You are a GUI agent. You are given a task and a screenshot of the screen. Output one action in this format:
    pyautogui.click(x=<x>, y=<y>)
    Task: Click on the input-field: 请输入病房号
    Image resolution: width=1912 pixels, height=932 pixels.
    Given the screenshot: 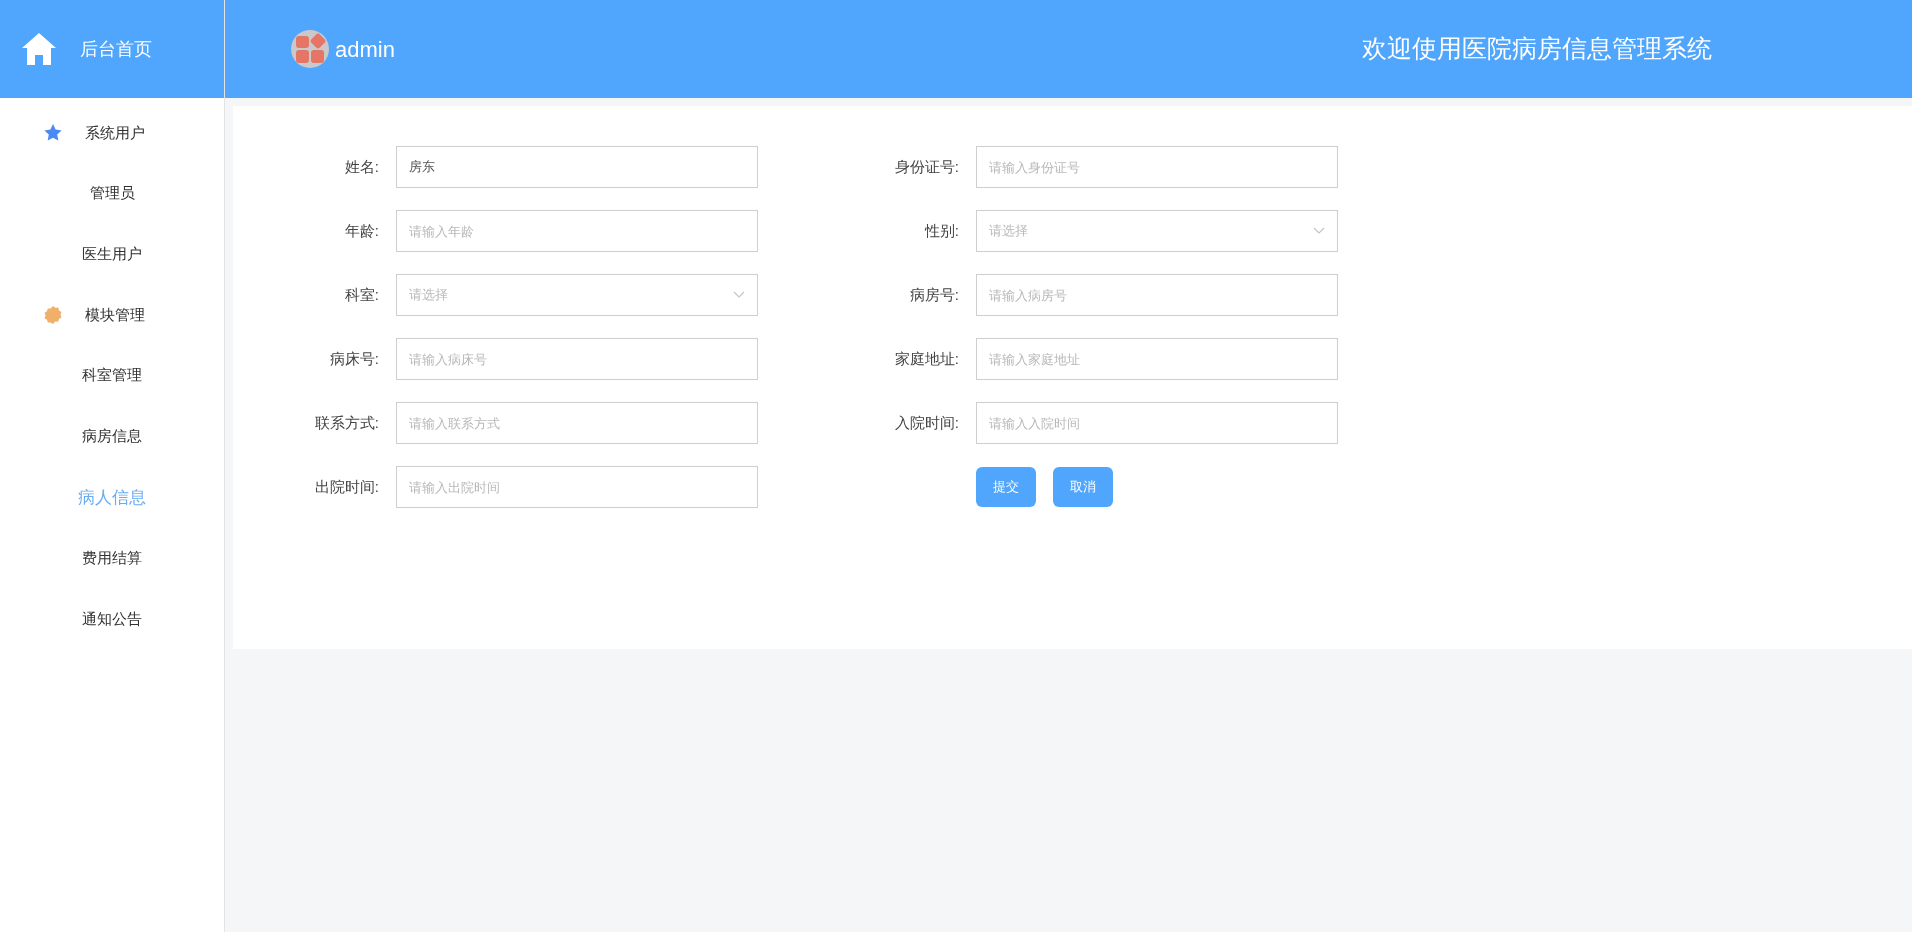 What is the action you would take?
    pyautogui.click(x=1157, y=295)
    